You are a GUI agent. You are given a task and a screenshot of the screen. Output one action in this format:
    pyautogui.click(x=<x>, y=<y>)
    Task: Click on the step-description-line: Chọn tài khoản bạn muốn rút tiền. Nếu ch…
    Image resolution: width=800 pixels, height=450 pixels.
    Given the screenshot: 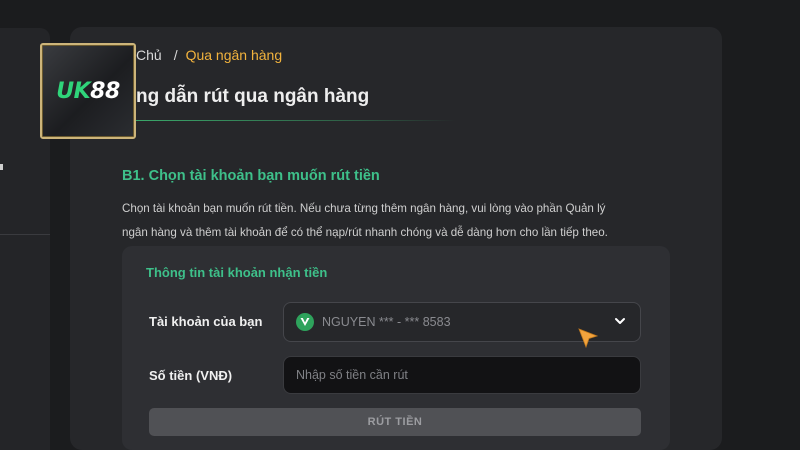 What is the action you would take?
    pyautogui.click(x=364, y=208)
    